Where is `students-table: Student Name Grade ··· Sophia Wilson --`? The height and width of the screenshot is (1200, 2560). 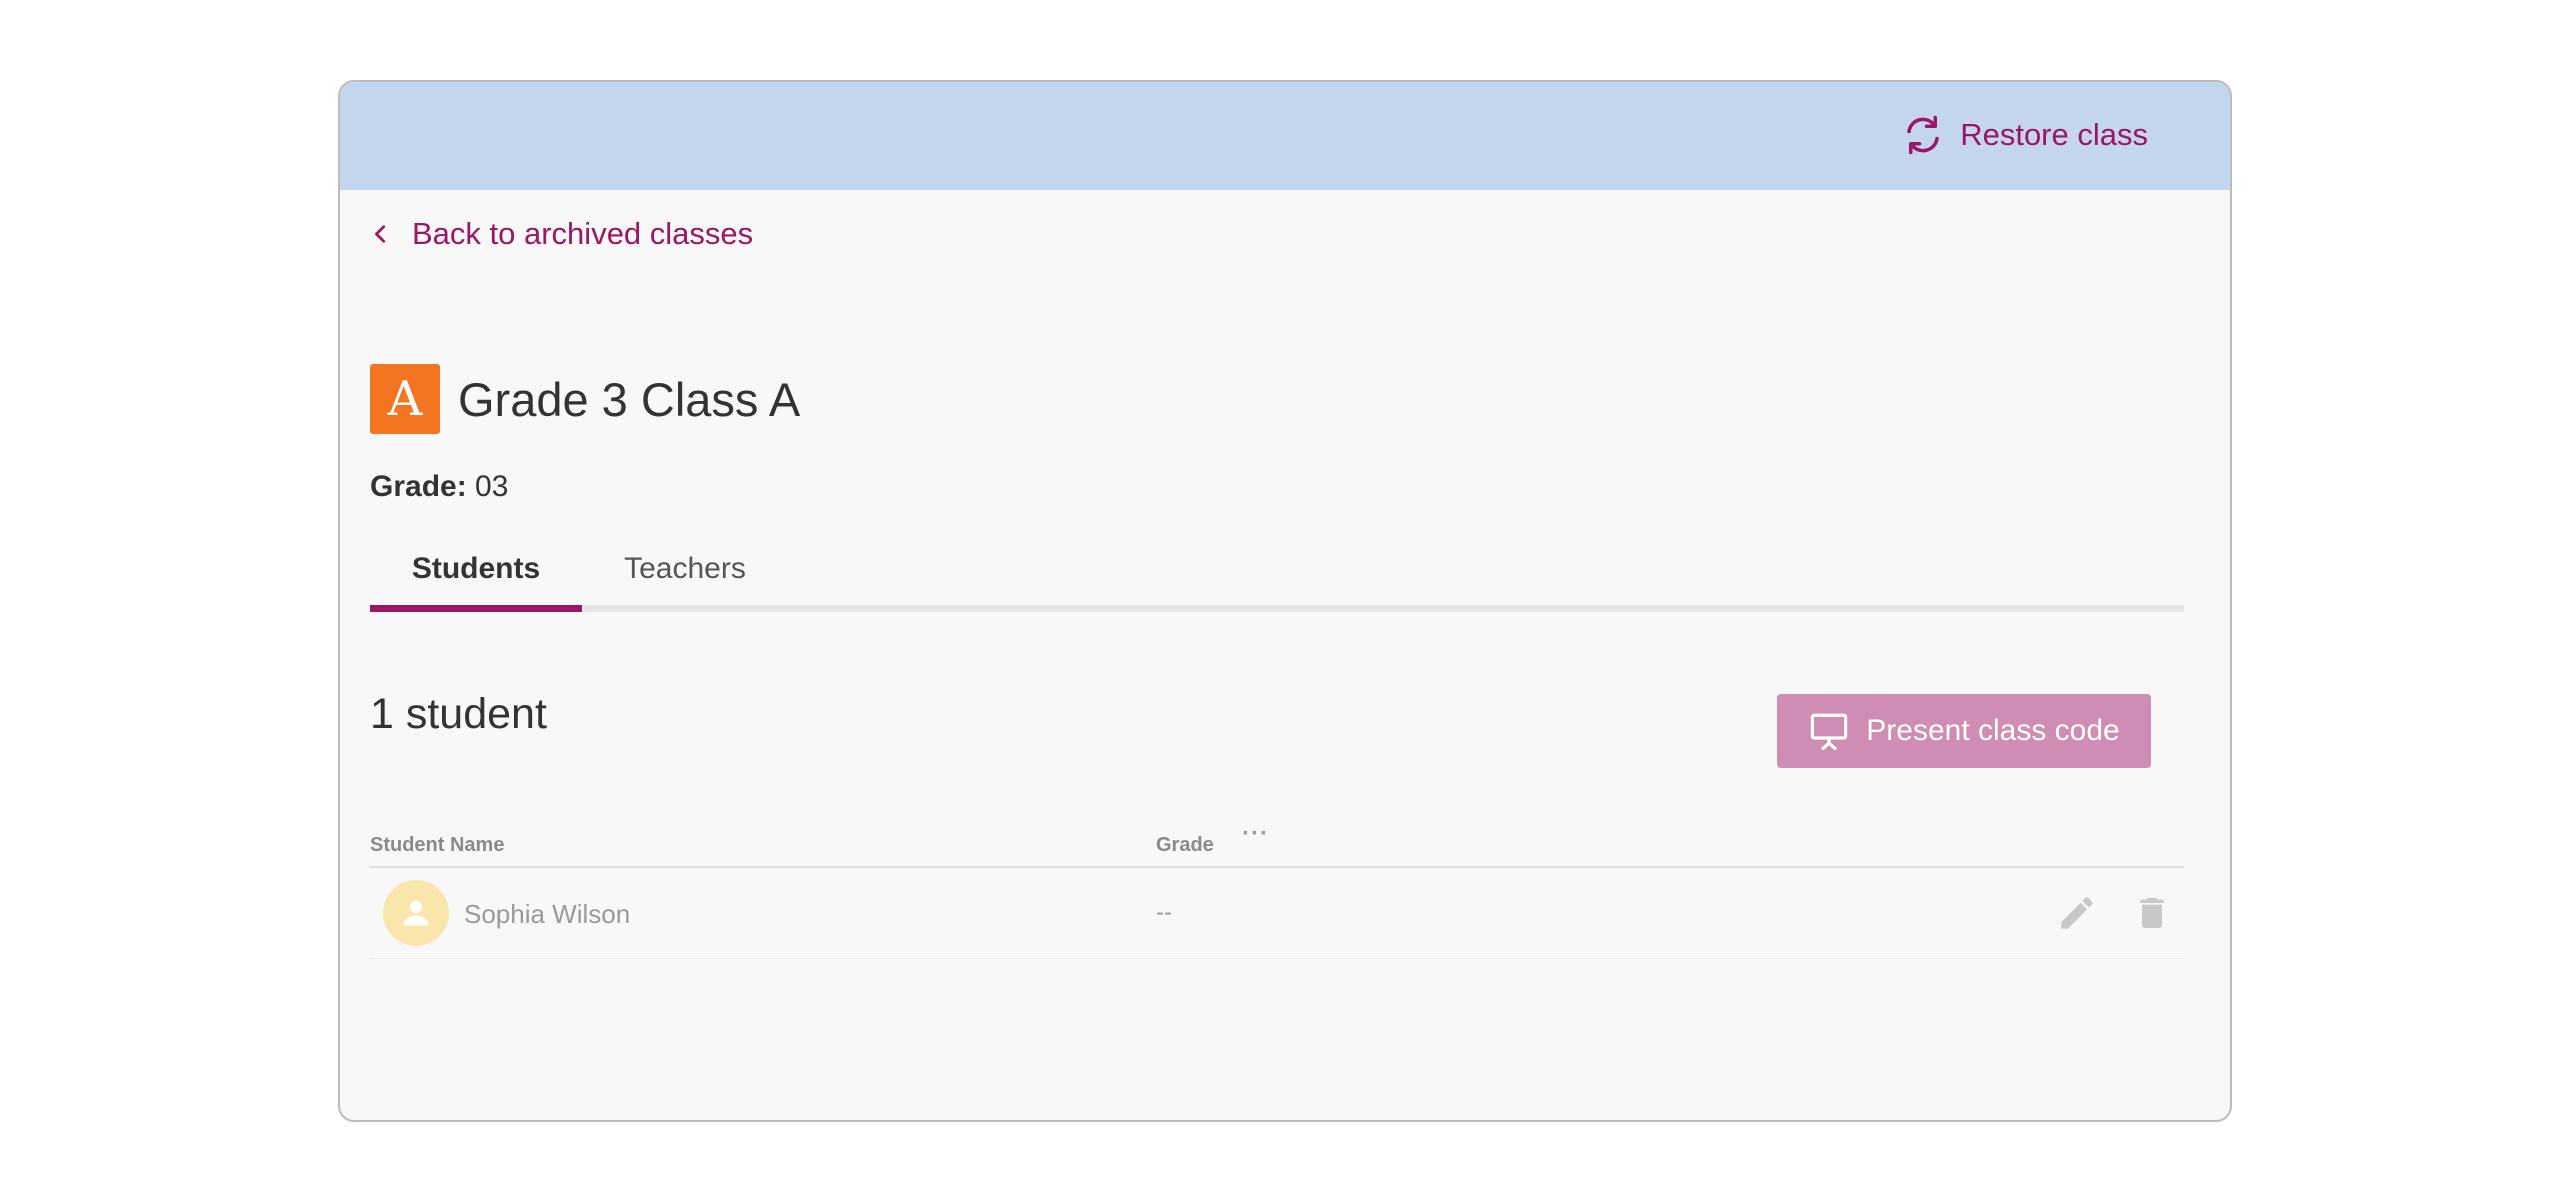 students-table: Student Name Grade ··· Sophia Wilson -- is located at coordinates (1277, 889).